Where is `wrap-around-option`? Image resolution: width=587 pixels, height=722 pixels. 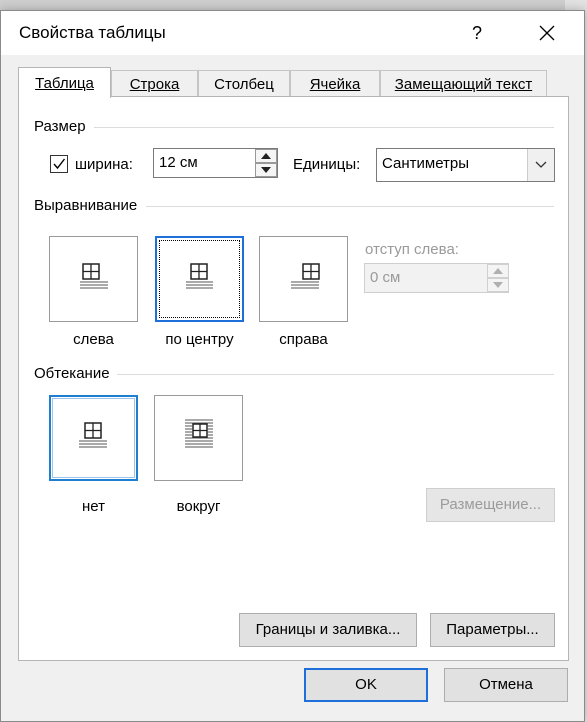 wrap-around-option is located at coordinates (198, 438).